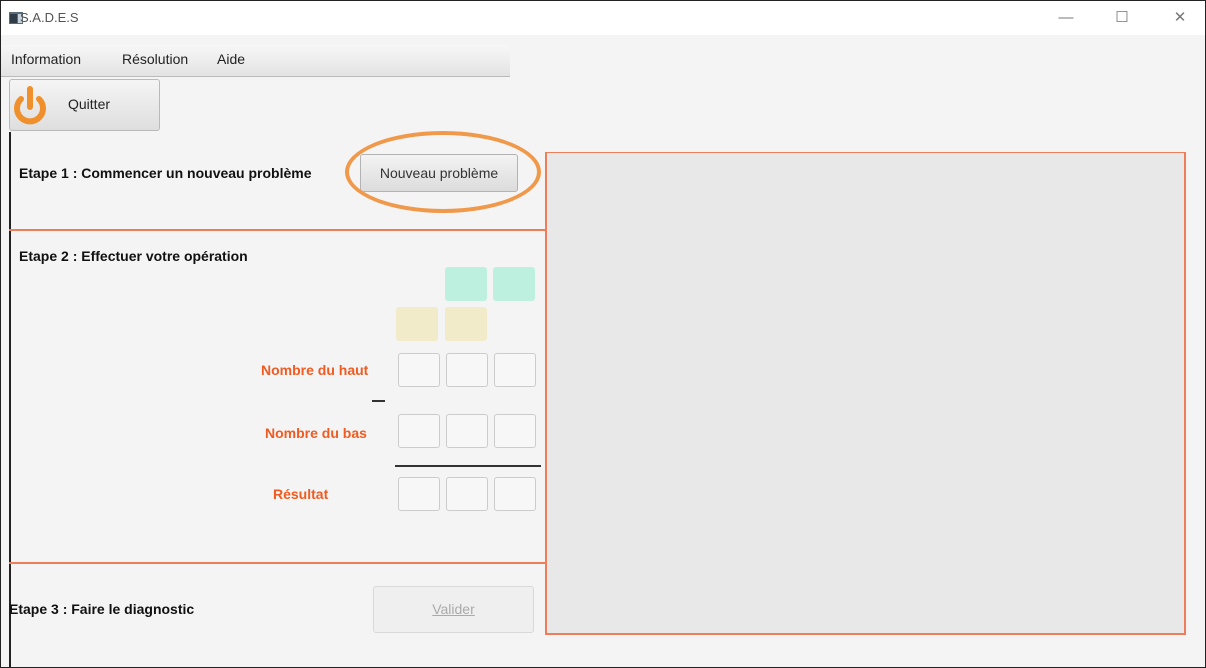  Describe the element at coordinates (165, 173) in the screenshot. I see `step1-label: Etape 1 : Commencer un nouveau problème` at that location.